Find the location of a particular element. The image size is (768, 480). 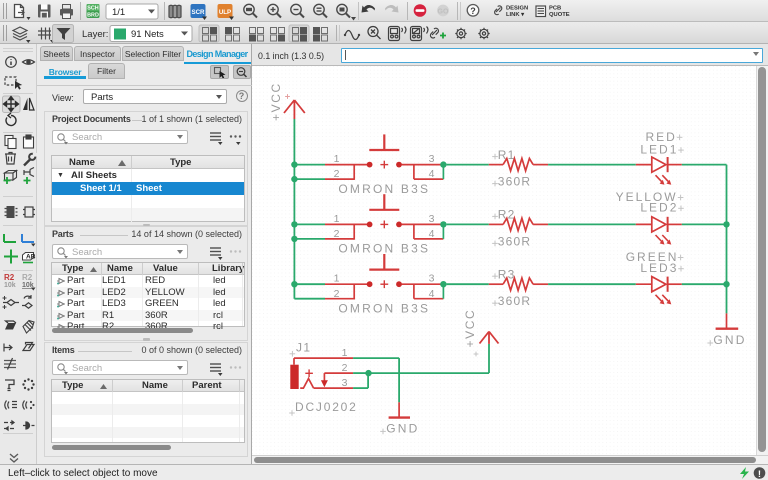

svg-text: ULP is located at coordinates (225, 12).